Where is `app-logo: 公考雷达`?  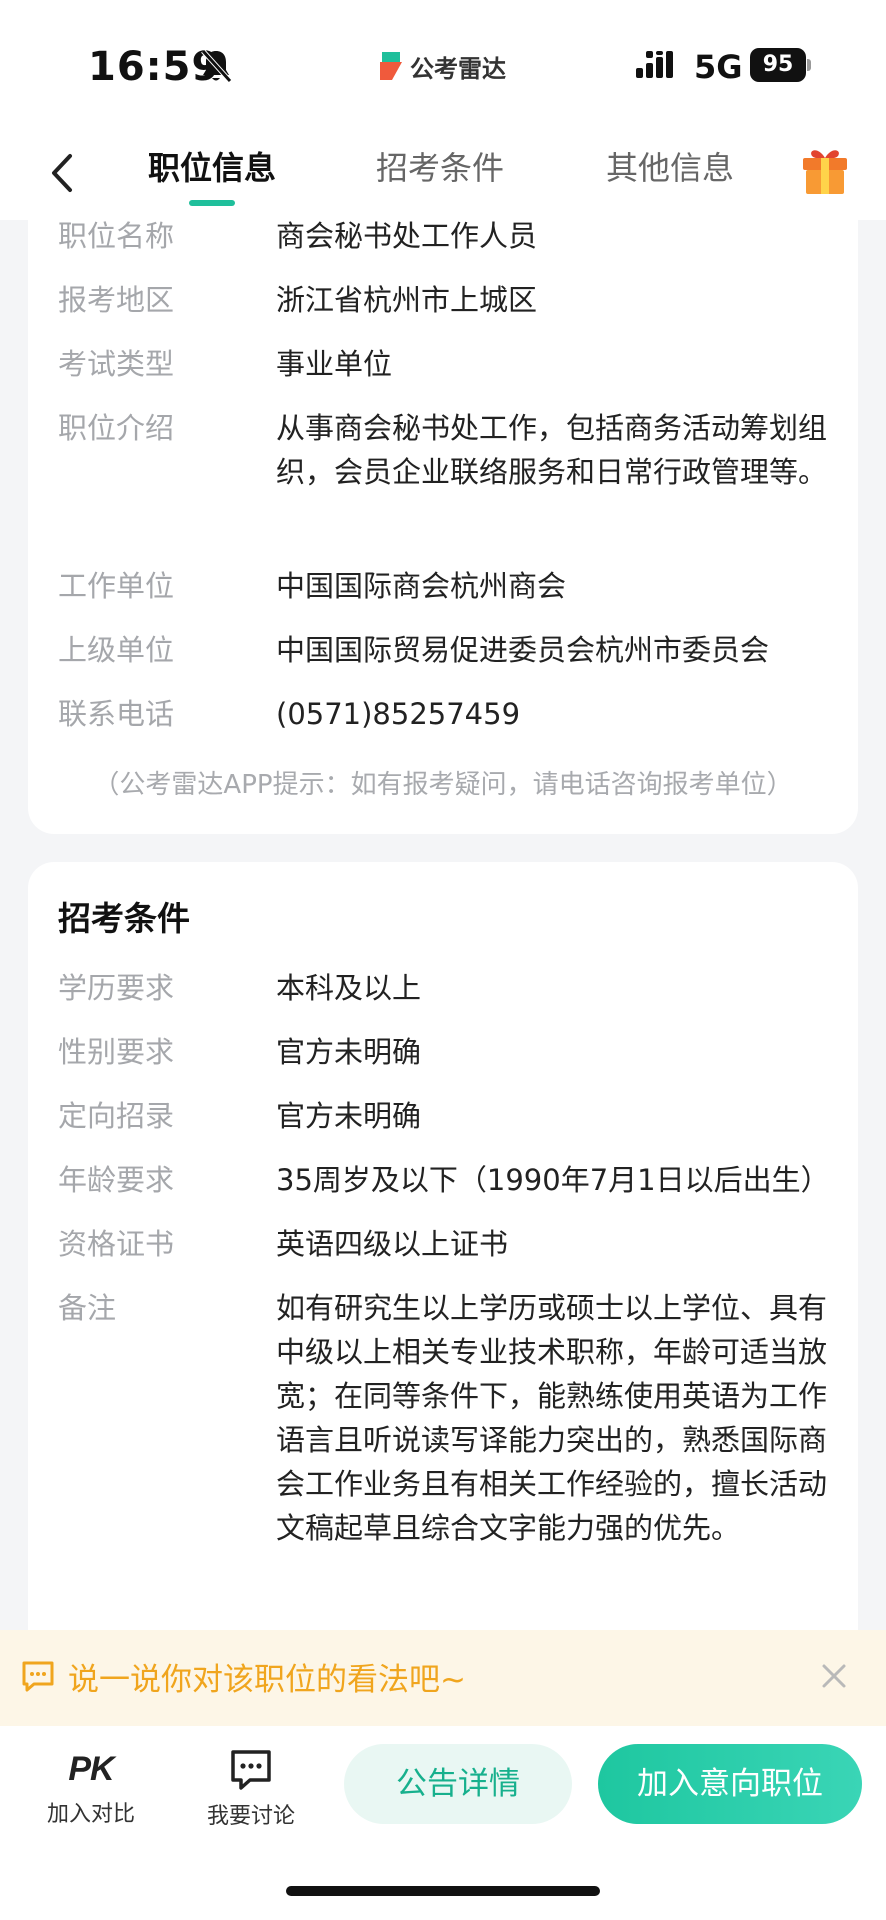 app-logo: 公考雷达 is located at coordinates (442, 66).